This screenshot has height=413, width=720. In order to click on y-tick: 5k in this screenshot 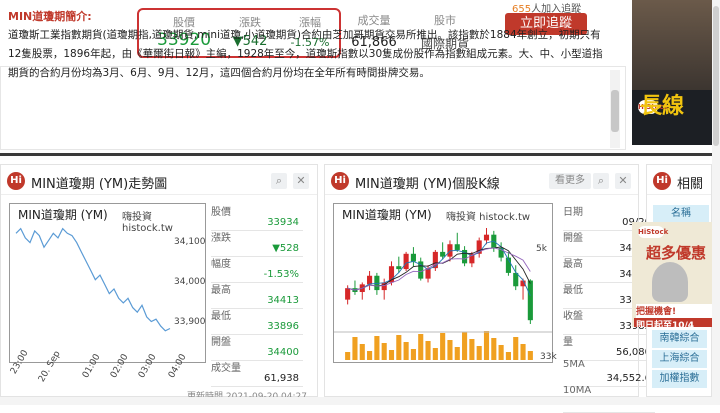, I will do `click(541, 249)`.